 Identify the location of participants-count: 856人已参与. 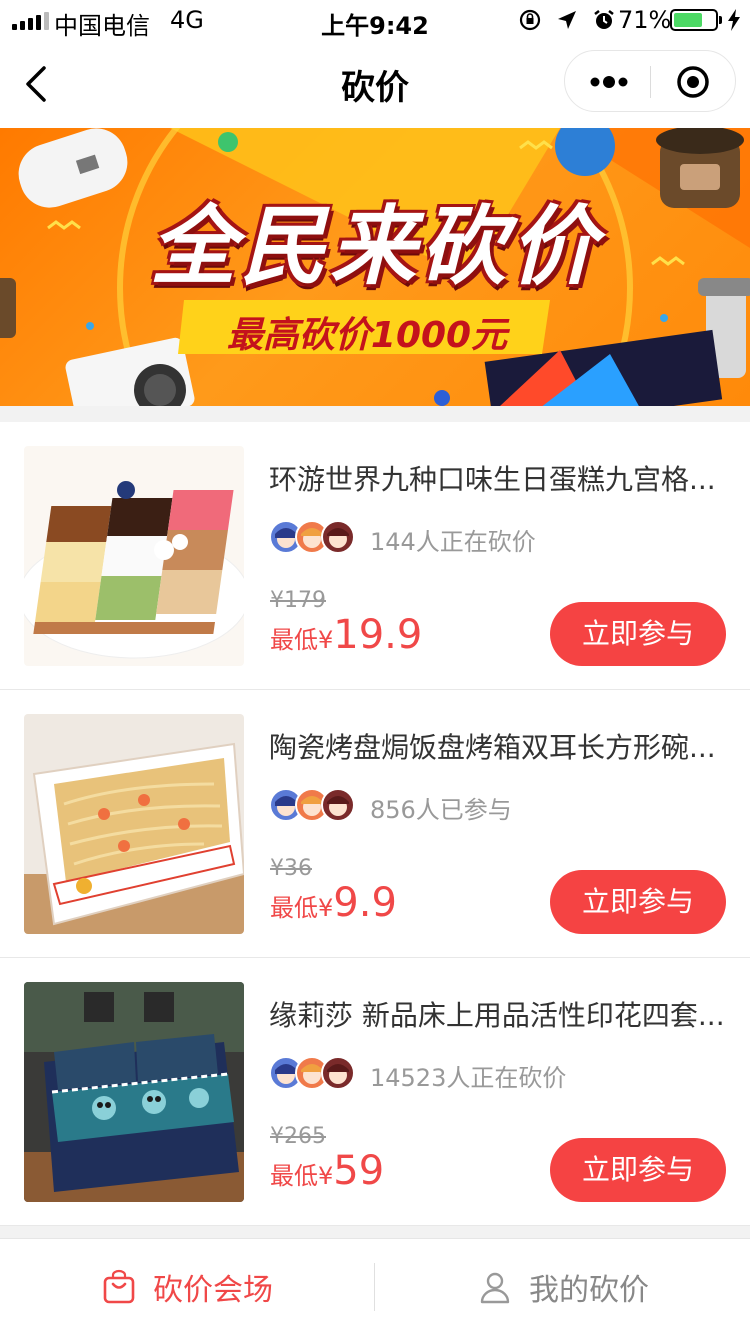
(441, 810).